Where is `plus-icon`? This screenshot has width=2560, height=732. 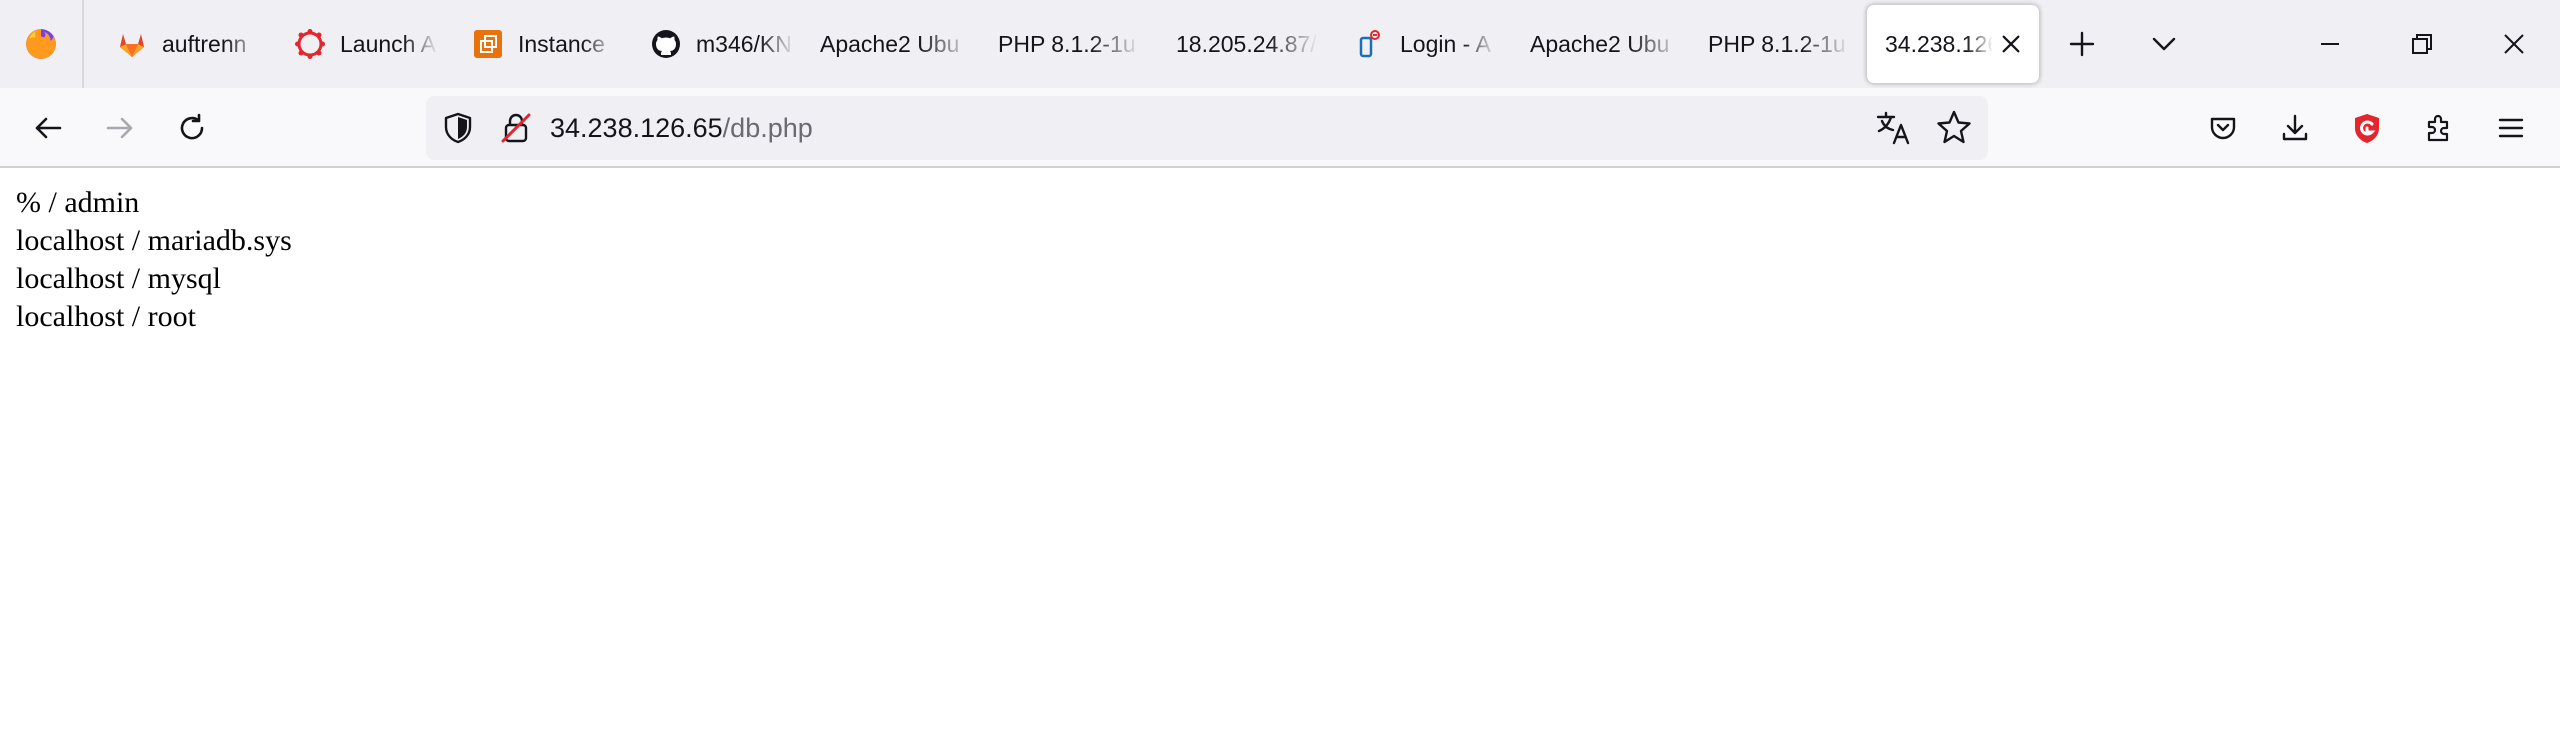 plus-icon is located at coordinates (2082, 44).